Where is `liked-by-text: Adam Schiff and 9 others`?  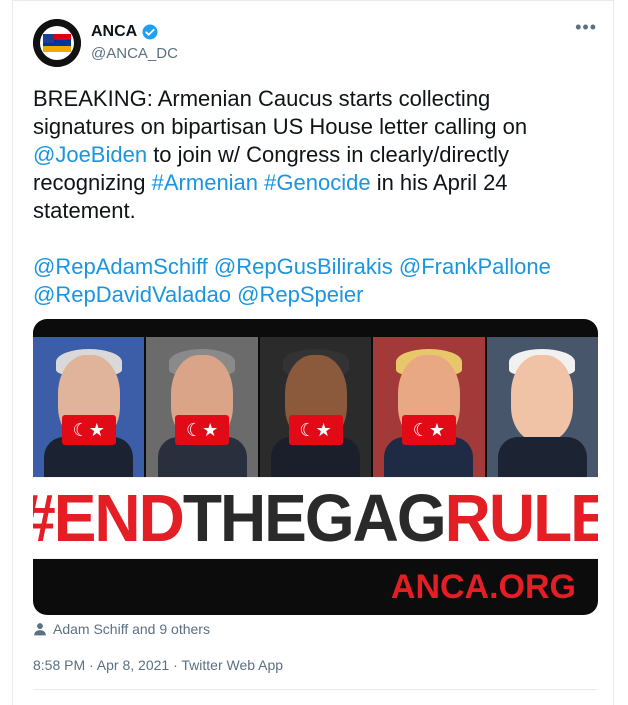 liked-by-text: Adam Schiff and 9 others is located at coordinates (131, 629).